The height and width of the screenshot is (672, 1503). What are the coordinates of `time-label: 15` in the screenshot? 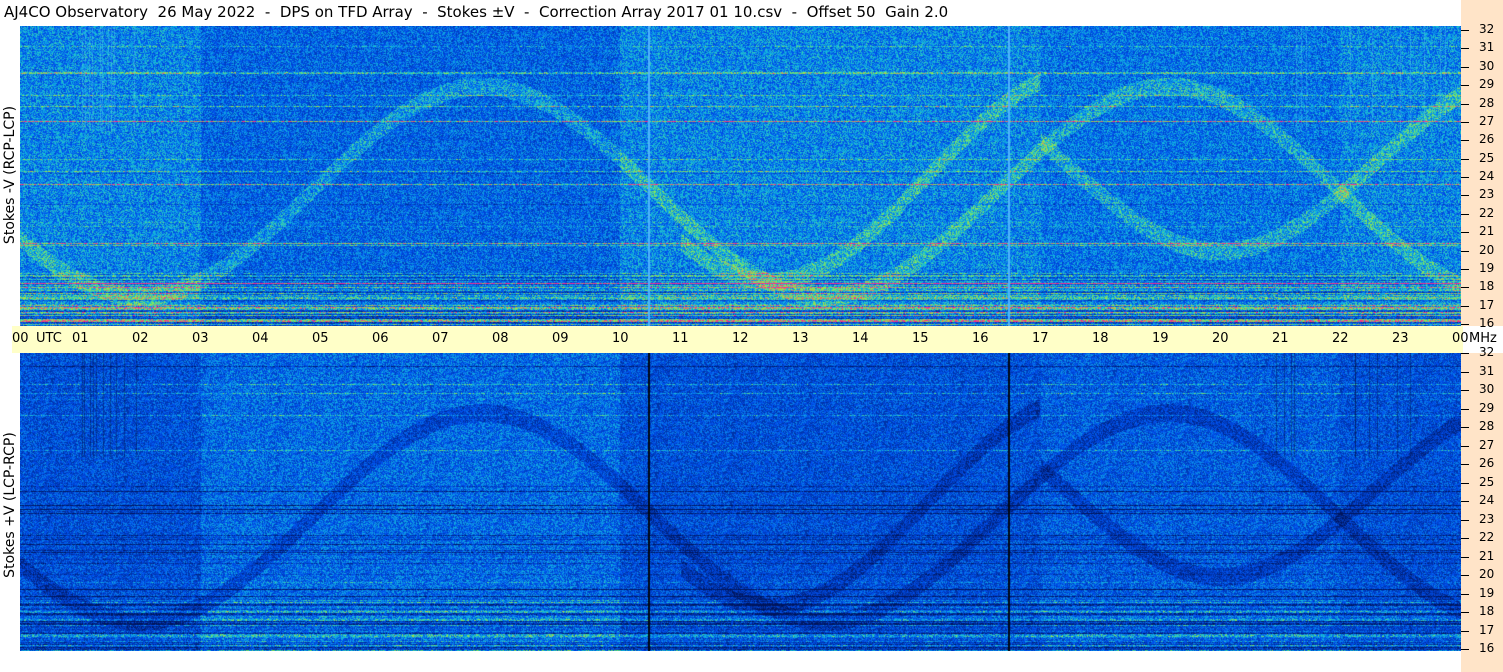 It's located at (920, 338).